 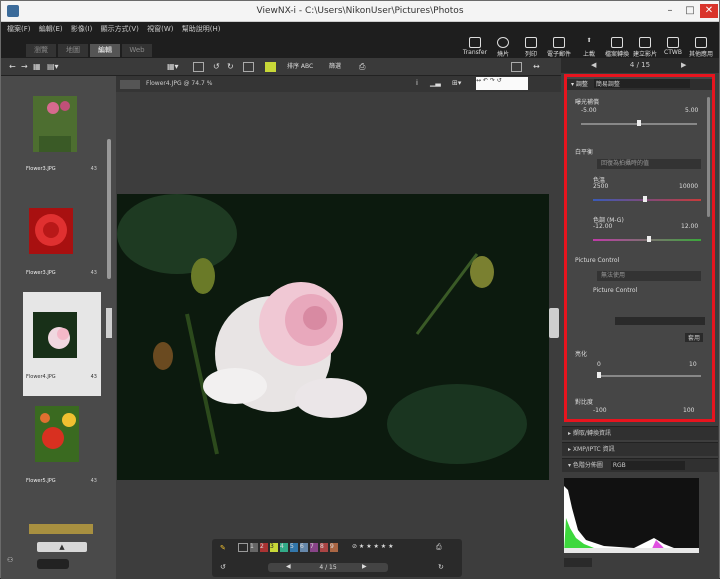 What do you see at coordinates (647, 465) in the screenshot?
I see `histogram-channel-select: RGB` at bounding box center [647, 465].